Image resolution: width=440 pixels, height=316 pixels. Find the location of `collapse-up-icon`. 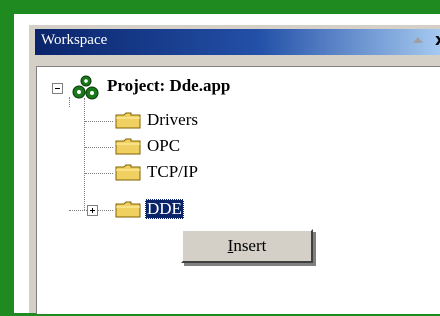

collapse-up-icon is located at coordinates (418, 40).